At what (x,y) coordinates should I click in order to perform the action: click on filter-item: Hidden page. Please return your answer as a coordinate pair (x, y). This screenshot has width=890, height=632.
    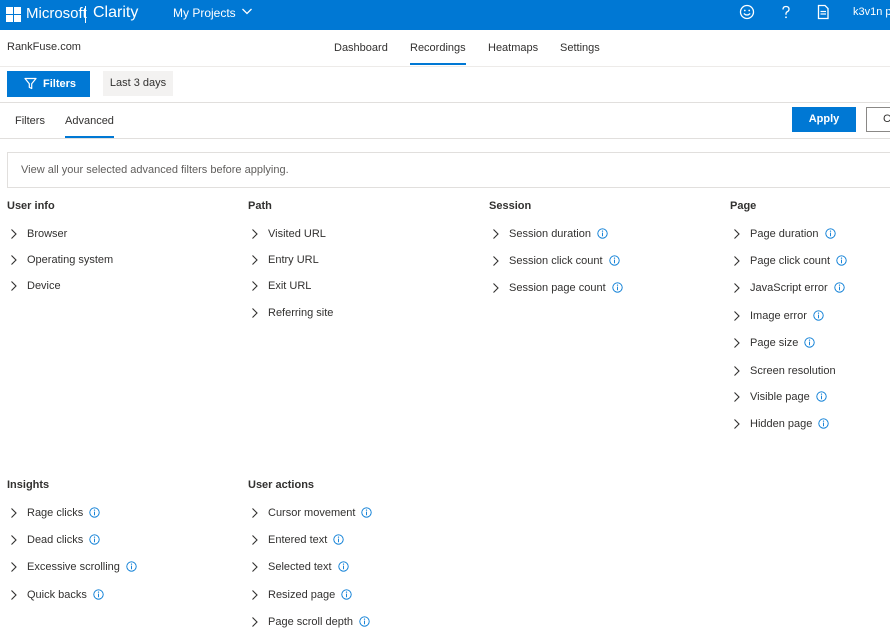
    Looking at the image, I should click on (810, 424).